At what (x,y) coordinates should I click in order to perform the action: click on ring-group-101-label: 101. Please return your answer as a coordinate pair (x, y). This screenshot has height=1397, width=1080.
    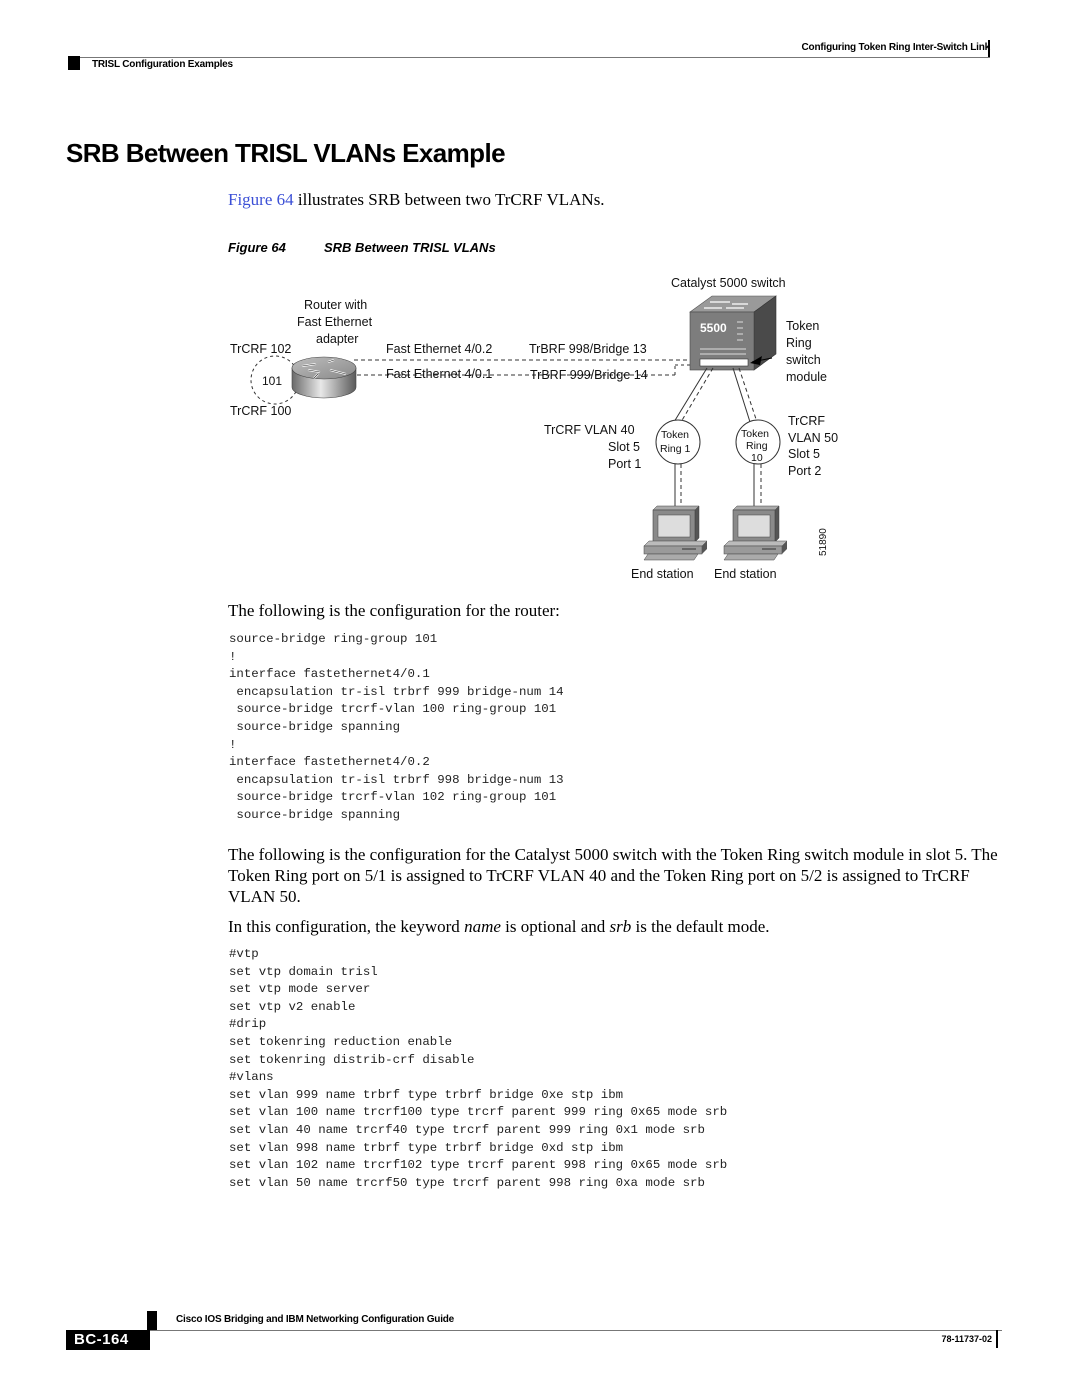
    Looking at the image, I should click on (272, 381).